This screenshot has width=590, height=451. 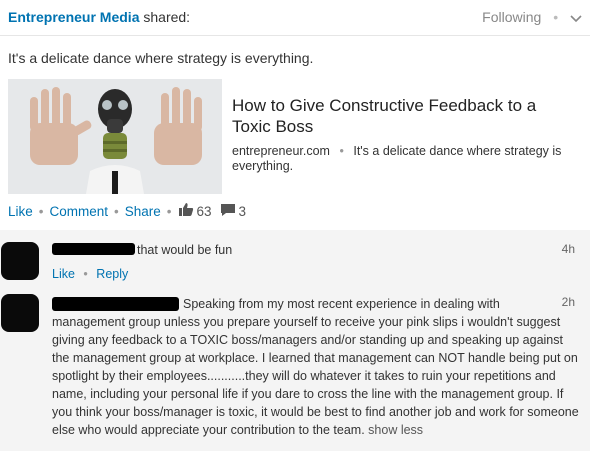 What do you see at coordinates (79, 211) in the screenshot?
I see `comment-button: Comment` at bounding box center [79, 211].